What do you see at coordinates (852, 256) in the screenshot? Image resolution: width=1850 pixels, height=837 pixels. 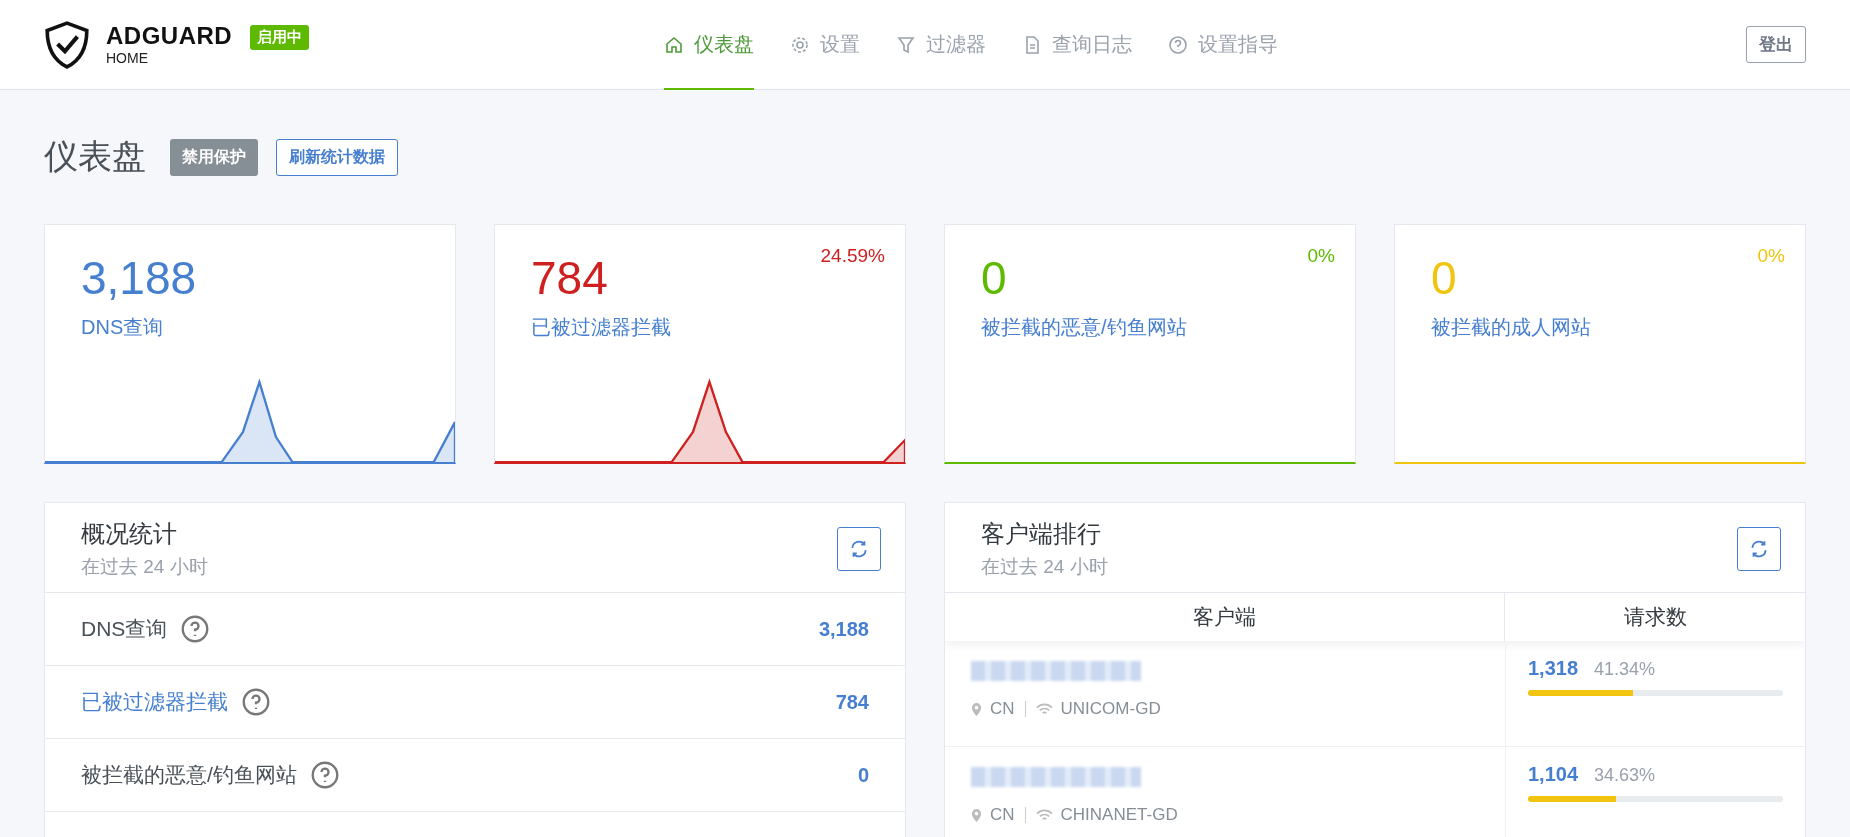 I see `percentage: 24.59%` at bounding box center [852, 256].